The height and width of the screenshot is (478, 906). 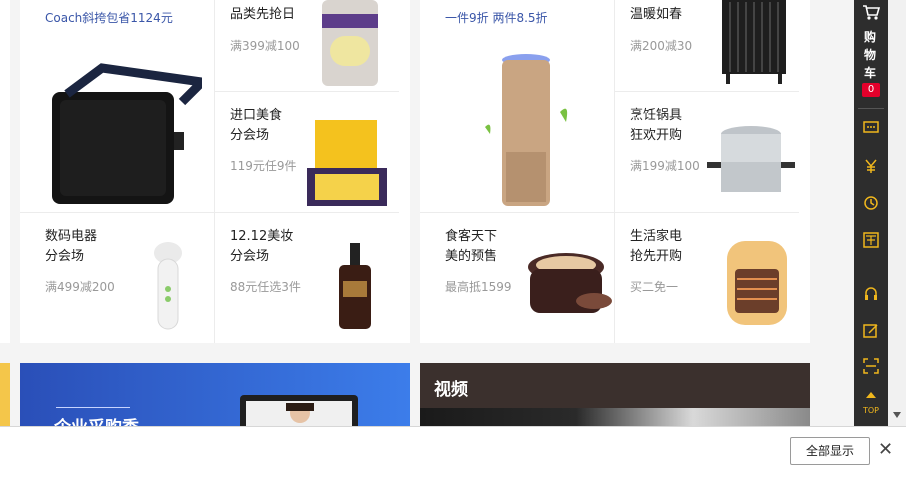 What do you see at coordinates (830, 451) in the screenshot?
I see `show-all-button: 全部显示` at bounding box center [830, 451].